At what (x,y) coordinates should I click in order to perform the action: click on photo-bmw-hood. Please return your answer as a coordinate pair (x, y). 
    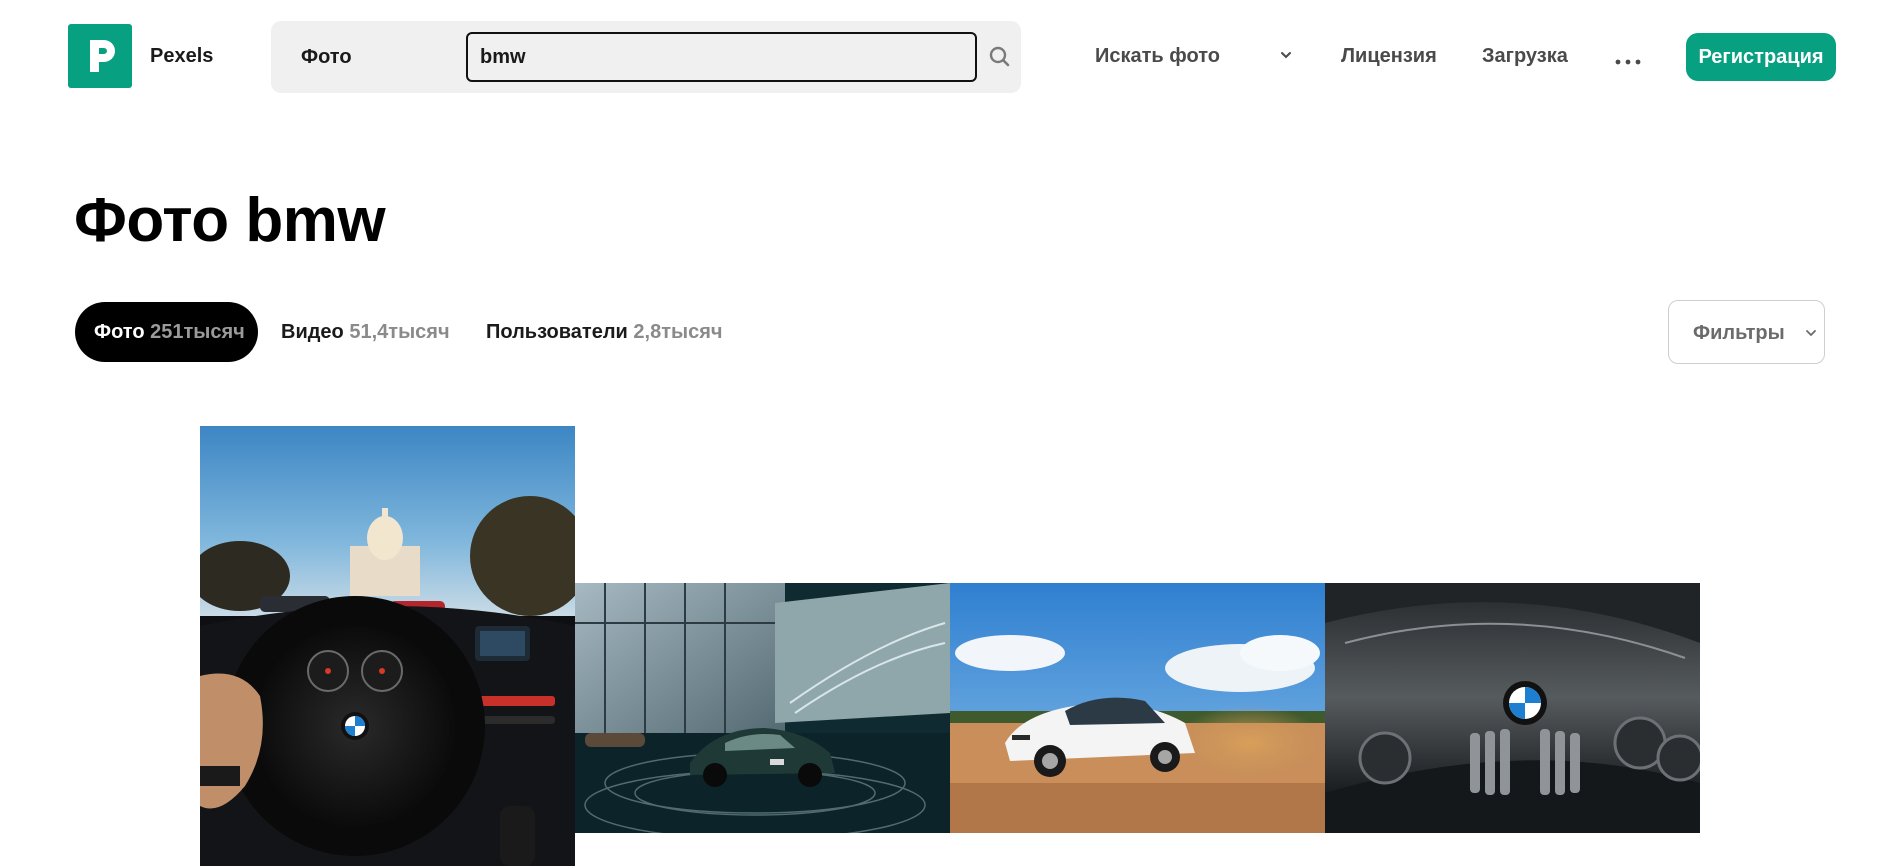
    Looking at the image, I should click on (1512, 708).